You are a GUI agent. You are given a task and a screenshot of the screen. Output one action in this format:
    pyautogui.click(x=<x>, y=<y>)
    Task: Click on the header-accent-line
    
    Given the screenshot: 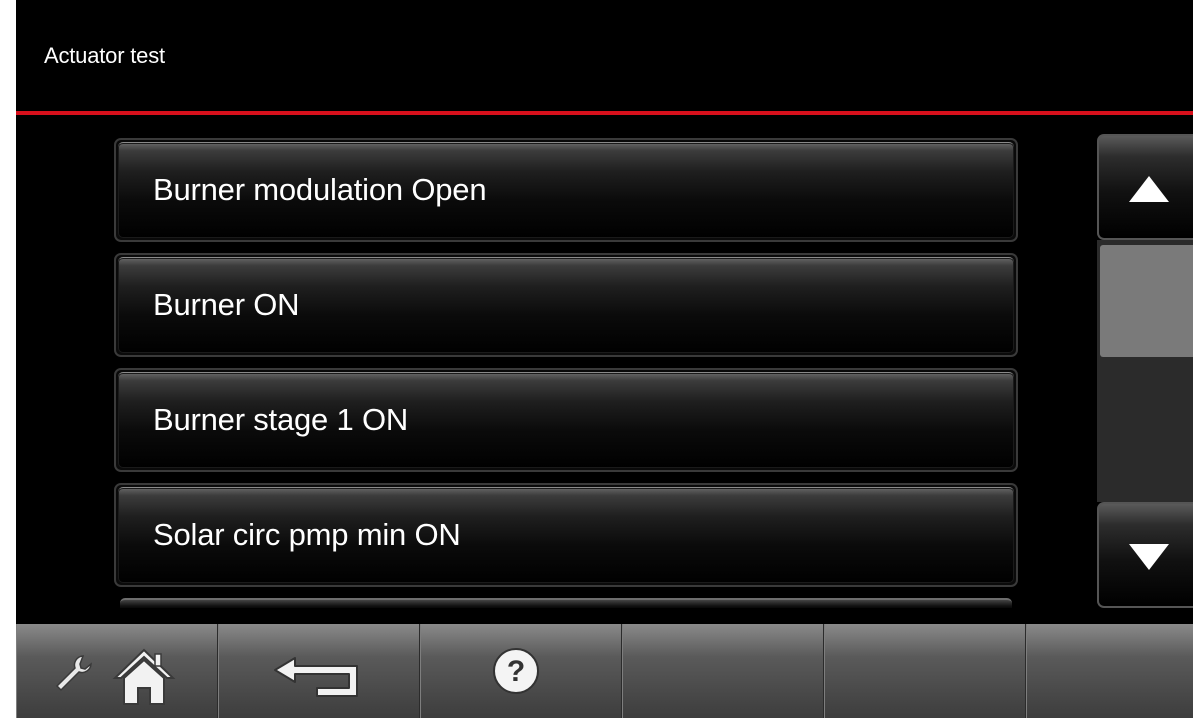 What is the action you would take?
    pyautogui.click(x=604, y=113)
    